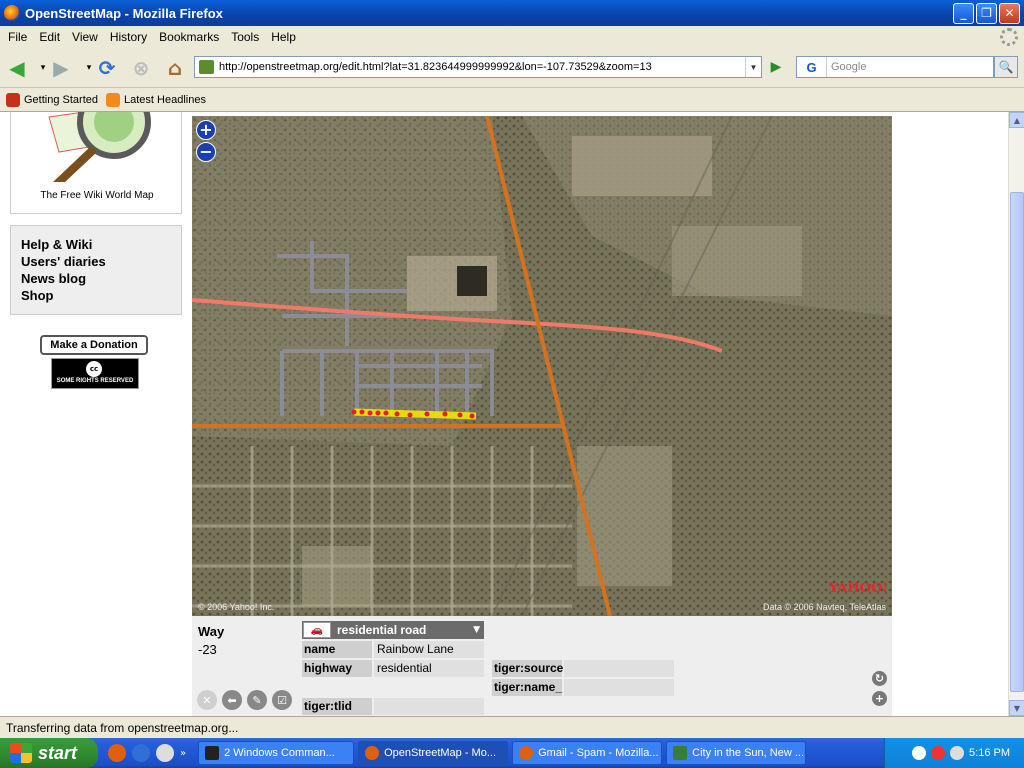 Image resolution: width=1024 pixels, height=768 pixels. I want to click on back-icon: ◀, so click(17, 68).